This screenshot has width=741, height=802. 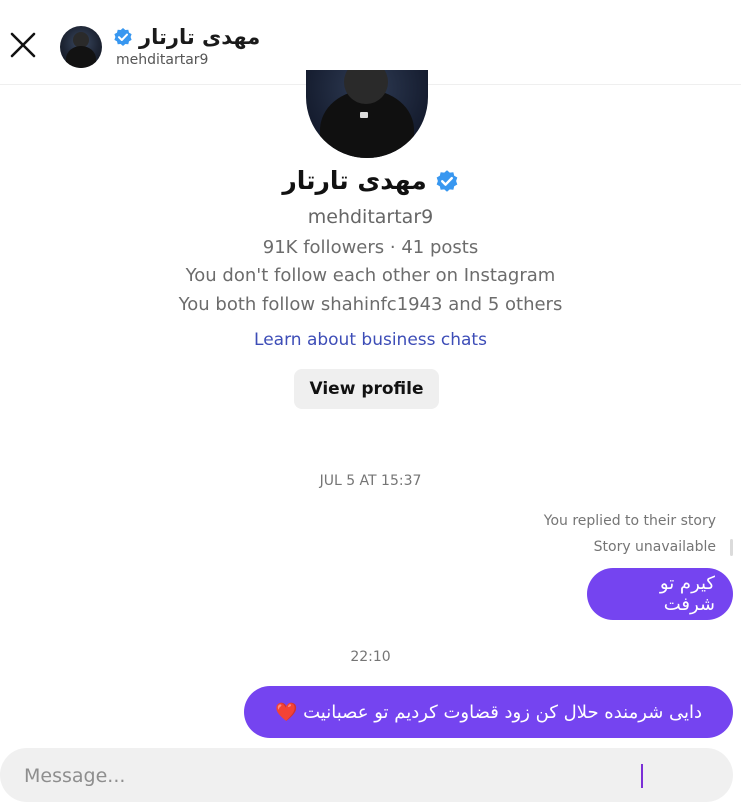 I want to click on message-bubble: کیرم تو شرفت, so click(x=660, y=594).